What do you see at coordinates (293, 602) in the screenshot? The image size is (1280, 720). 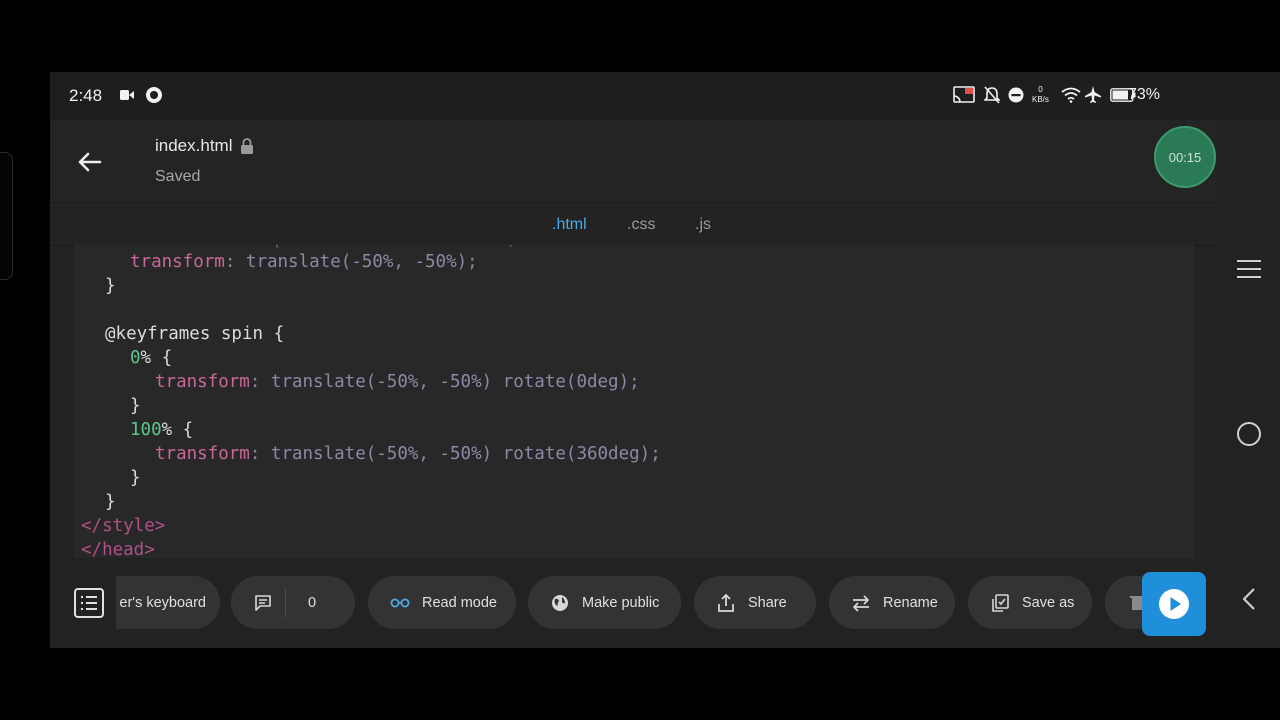 I see `comments-button: 0` at bounding box center [293, 602].